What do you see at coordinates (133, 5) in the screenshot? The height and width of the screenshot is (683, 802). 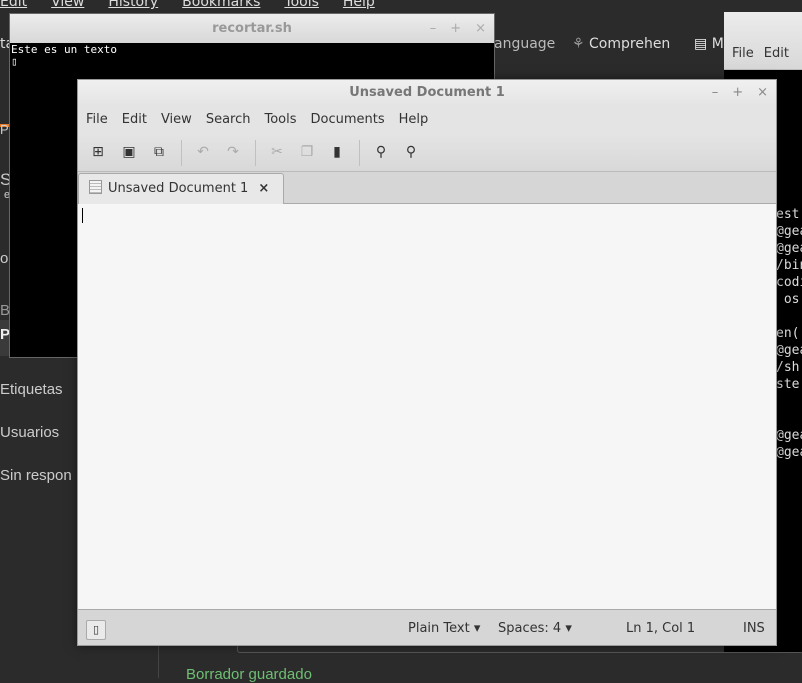 I see `menu-history: History` at bounding box center [133, 5].